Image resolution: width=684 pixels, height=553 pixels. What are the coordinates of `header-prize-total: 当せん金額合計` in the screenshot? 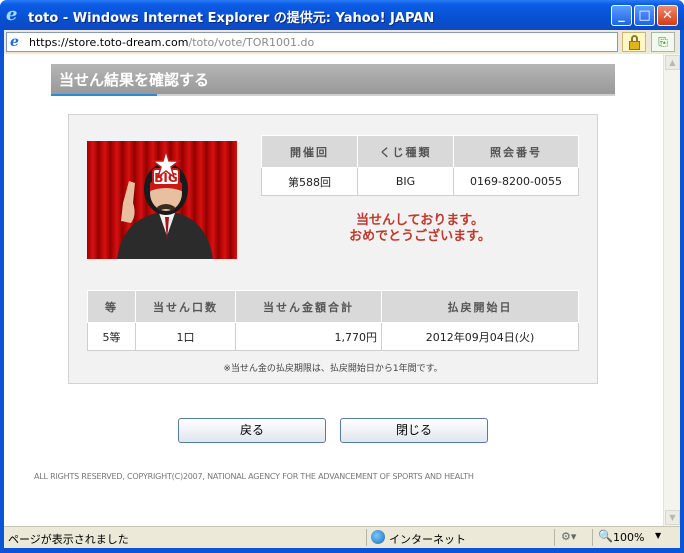 It's located at (308, 306).